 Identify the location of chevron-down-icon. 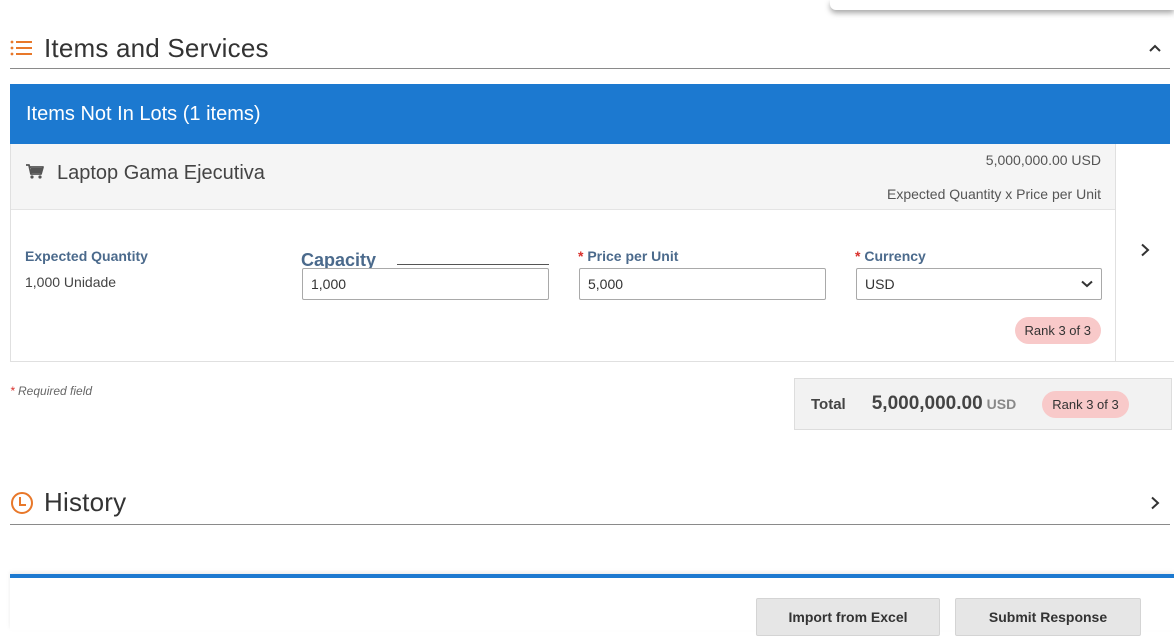
(1087, 284).